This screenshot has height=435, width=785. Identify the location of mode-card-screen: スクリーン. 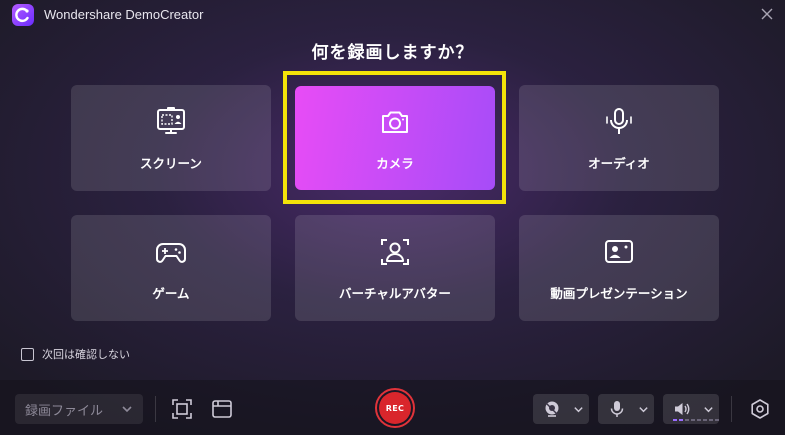
(171, 138).